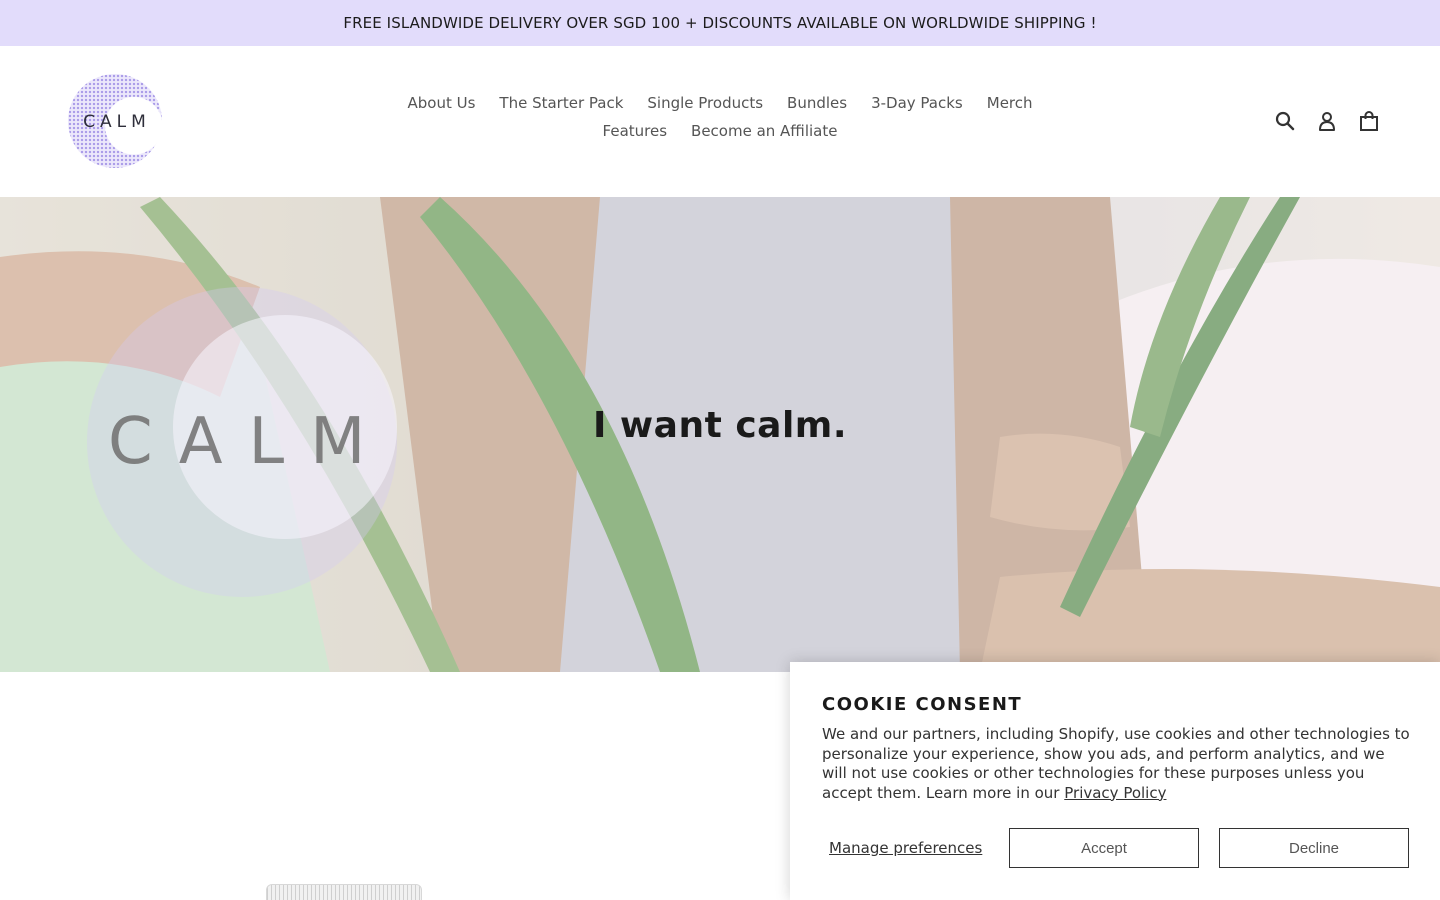 The image size is (1440, 900). Describe the element at coordinates (764, 131) in the screenshot. I see `nav-become-affiliate: Become an Affiliate` at that location.